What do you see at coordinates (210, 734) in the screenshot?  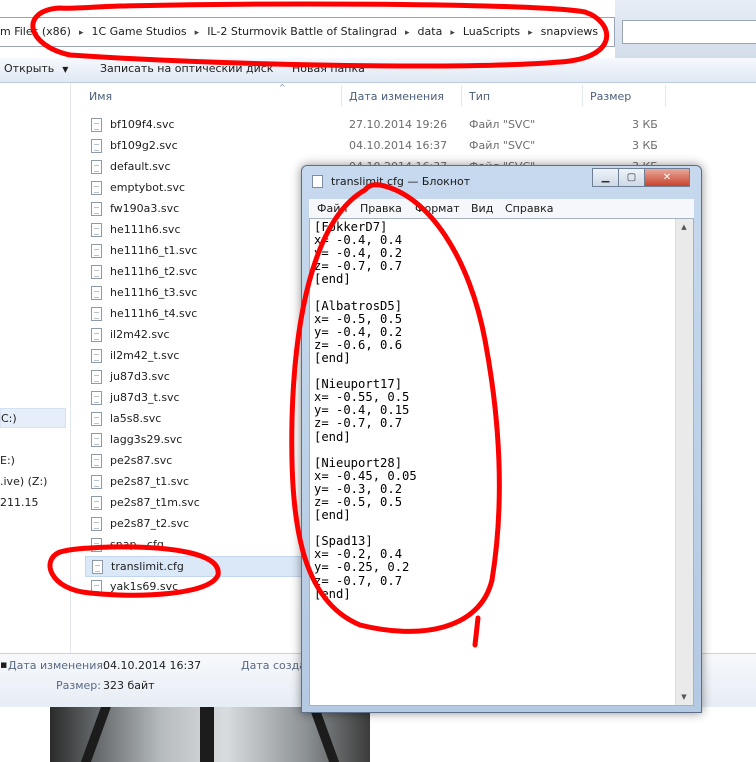 I see `game-screenshot-background` at bounding box center [210, 734].